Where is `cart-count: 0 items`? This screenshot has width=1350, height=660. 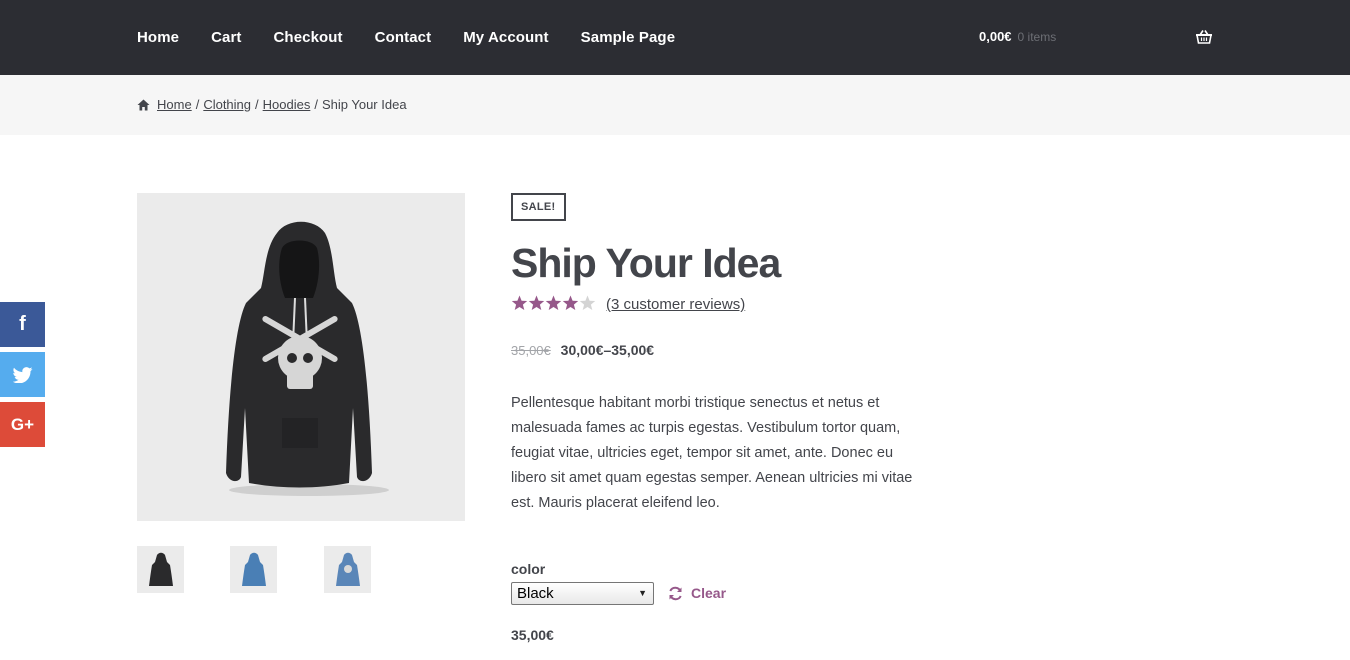
cart-count: 0 items is located at coordinates (1037, 37).